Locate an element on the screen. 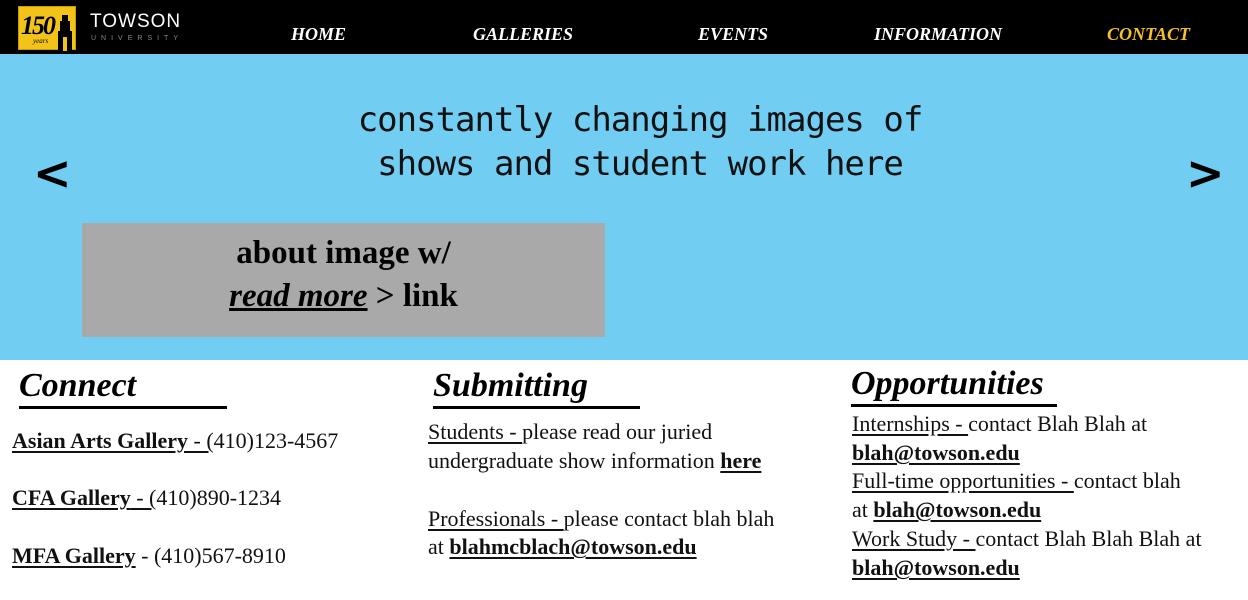  next-slide-button: > is located at coordinates (1205, 173).